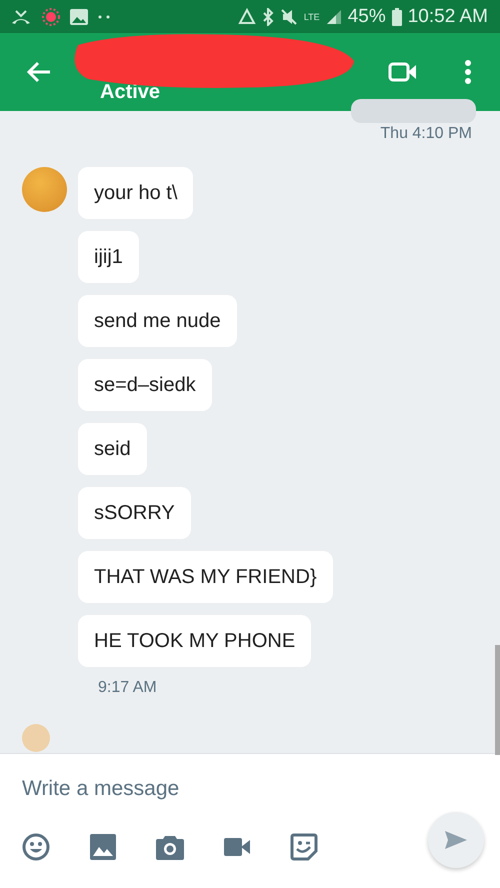  I want to click on emoji-icon, so click(36, 847).